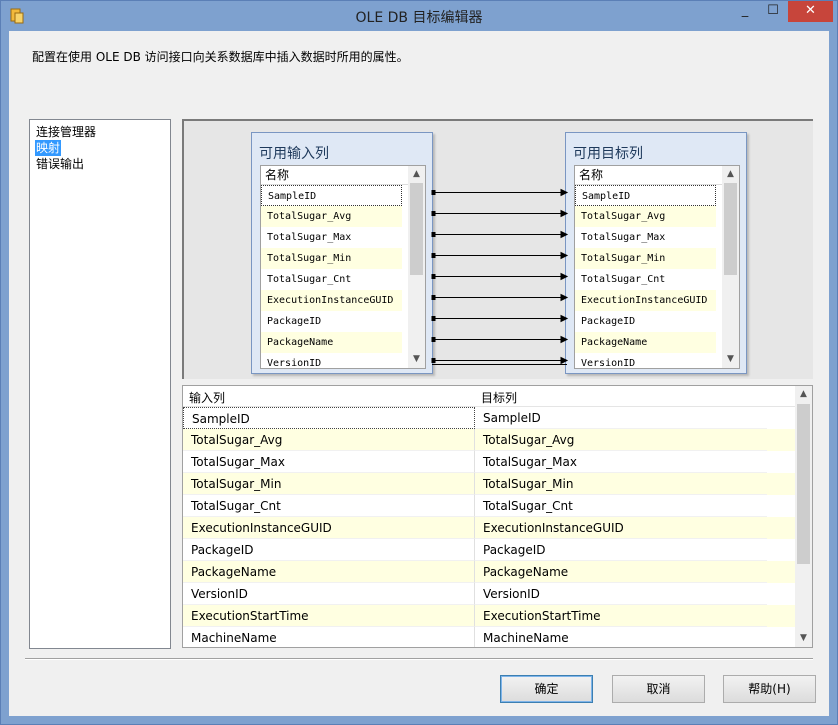 The height and width of the screenshot is (725, 838). I want to click on table-row: SampleID SampleID, so click(489, 418).